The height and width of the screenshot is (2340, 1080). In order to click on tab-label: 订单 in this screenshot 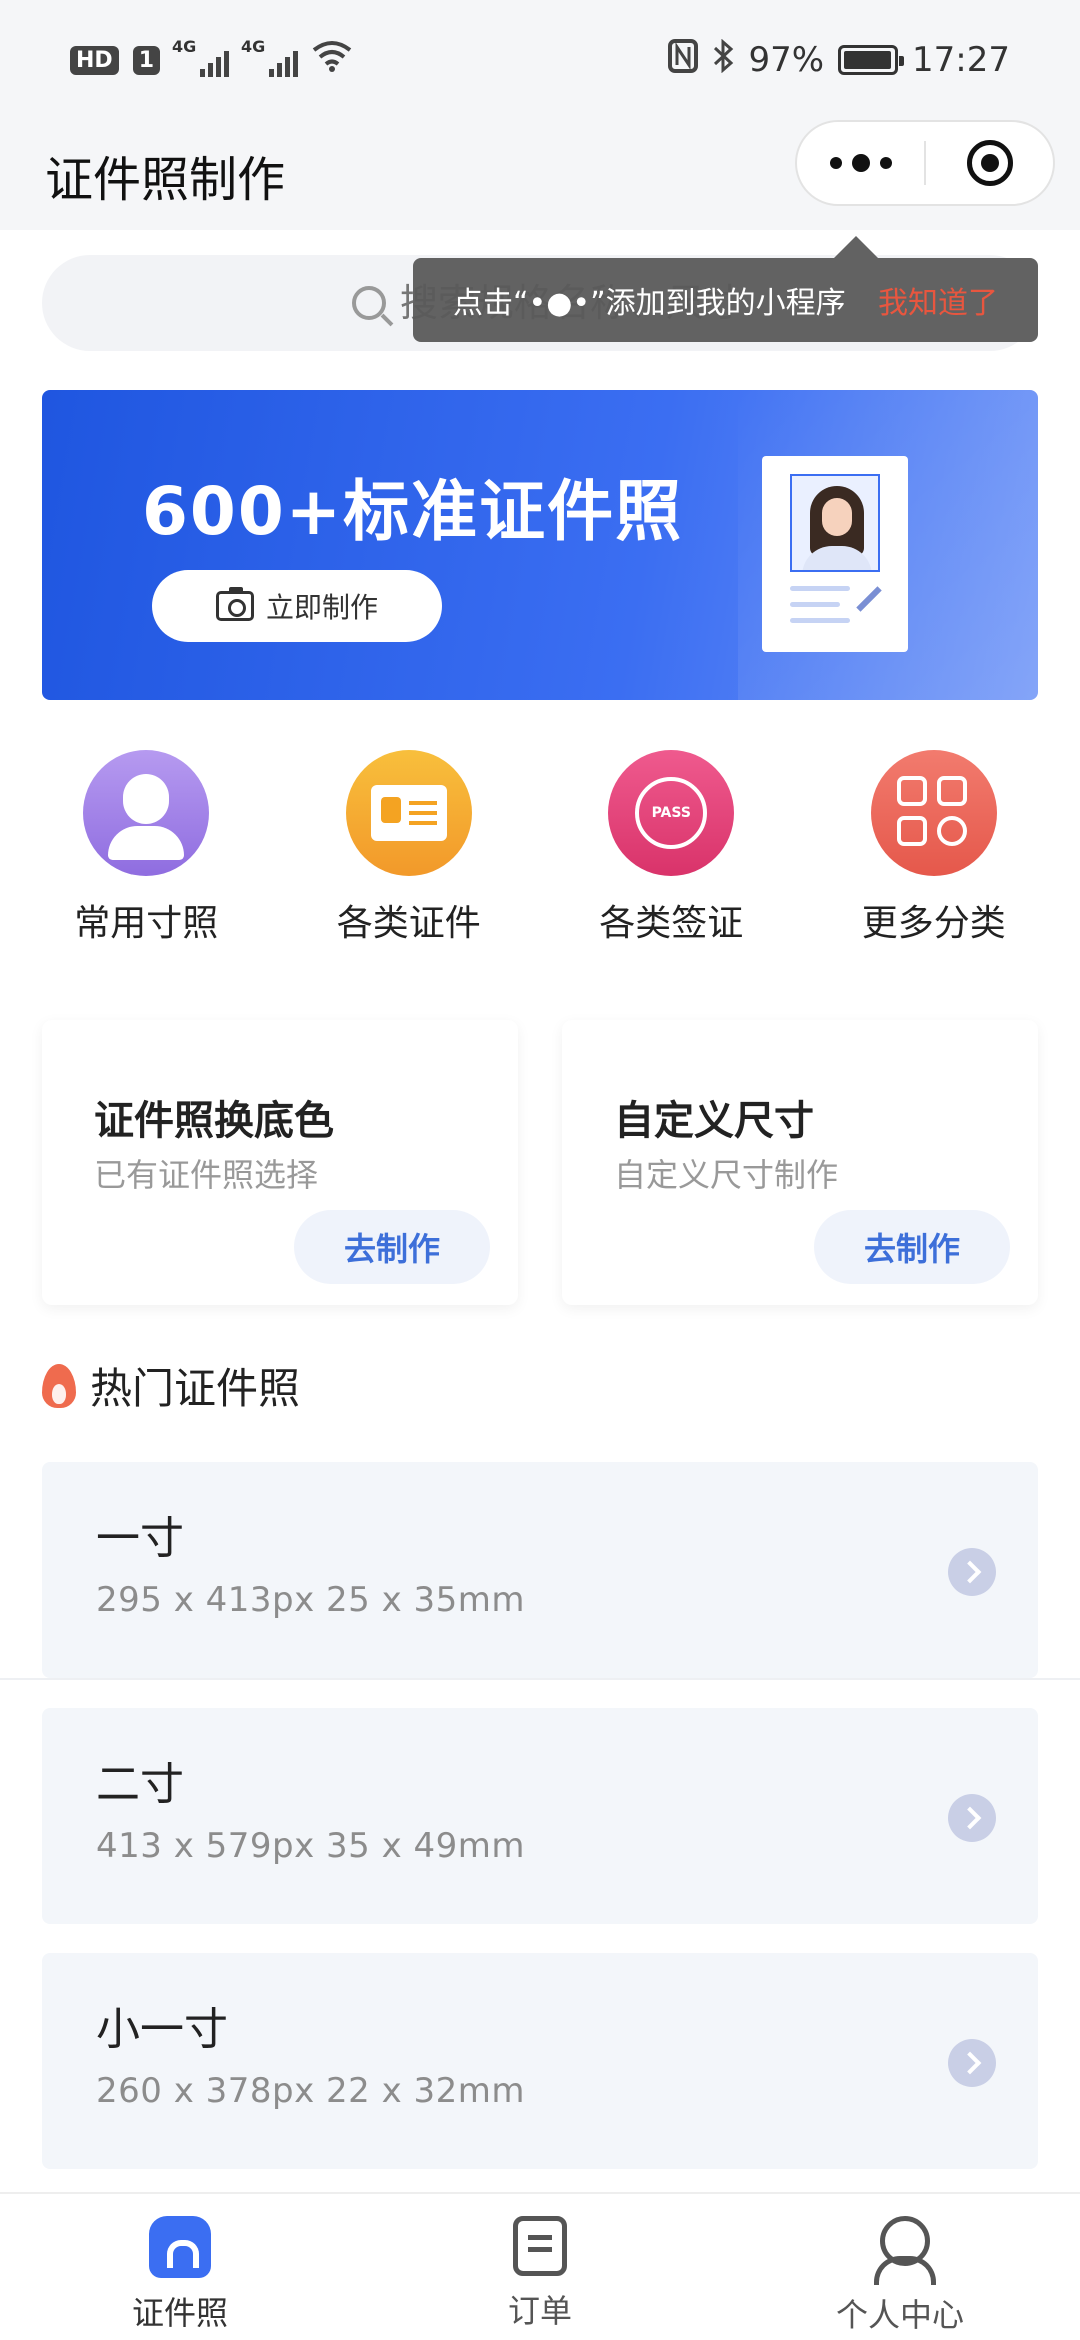, I will do `click(539, 2311)`.